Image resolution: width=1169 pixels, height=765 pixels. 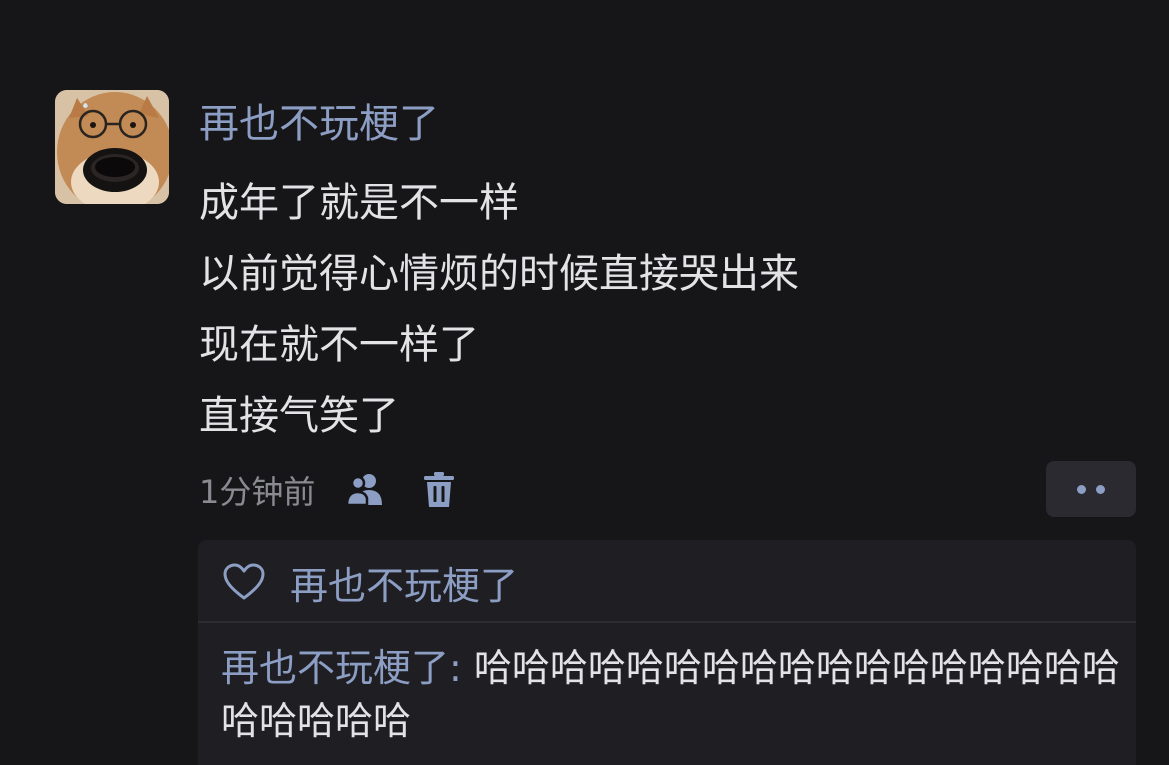 I want to click on post-line: 成年了就是不一样, so click(x=359, y=203).